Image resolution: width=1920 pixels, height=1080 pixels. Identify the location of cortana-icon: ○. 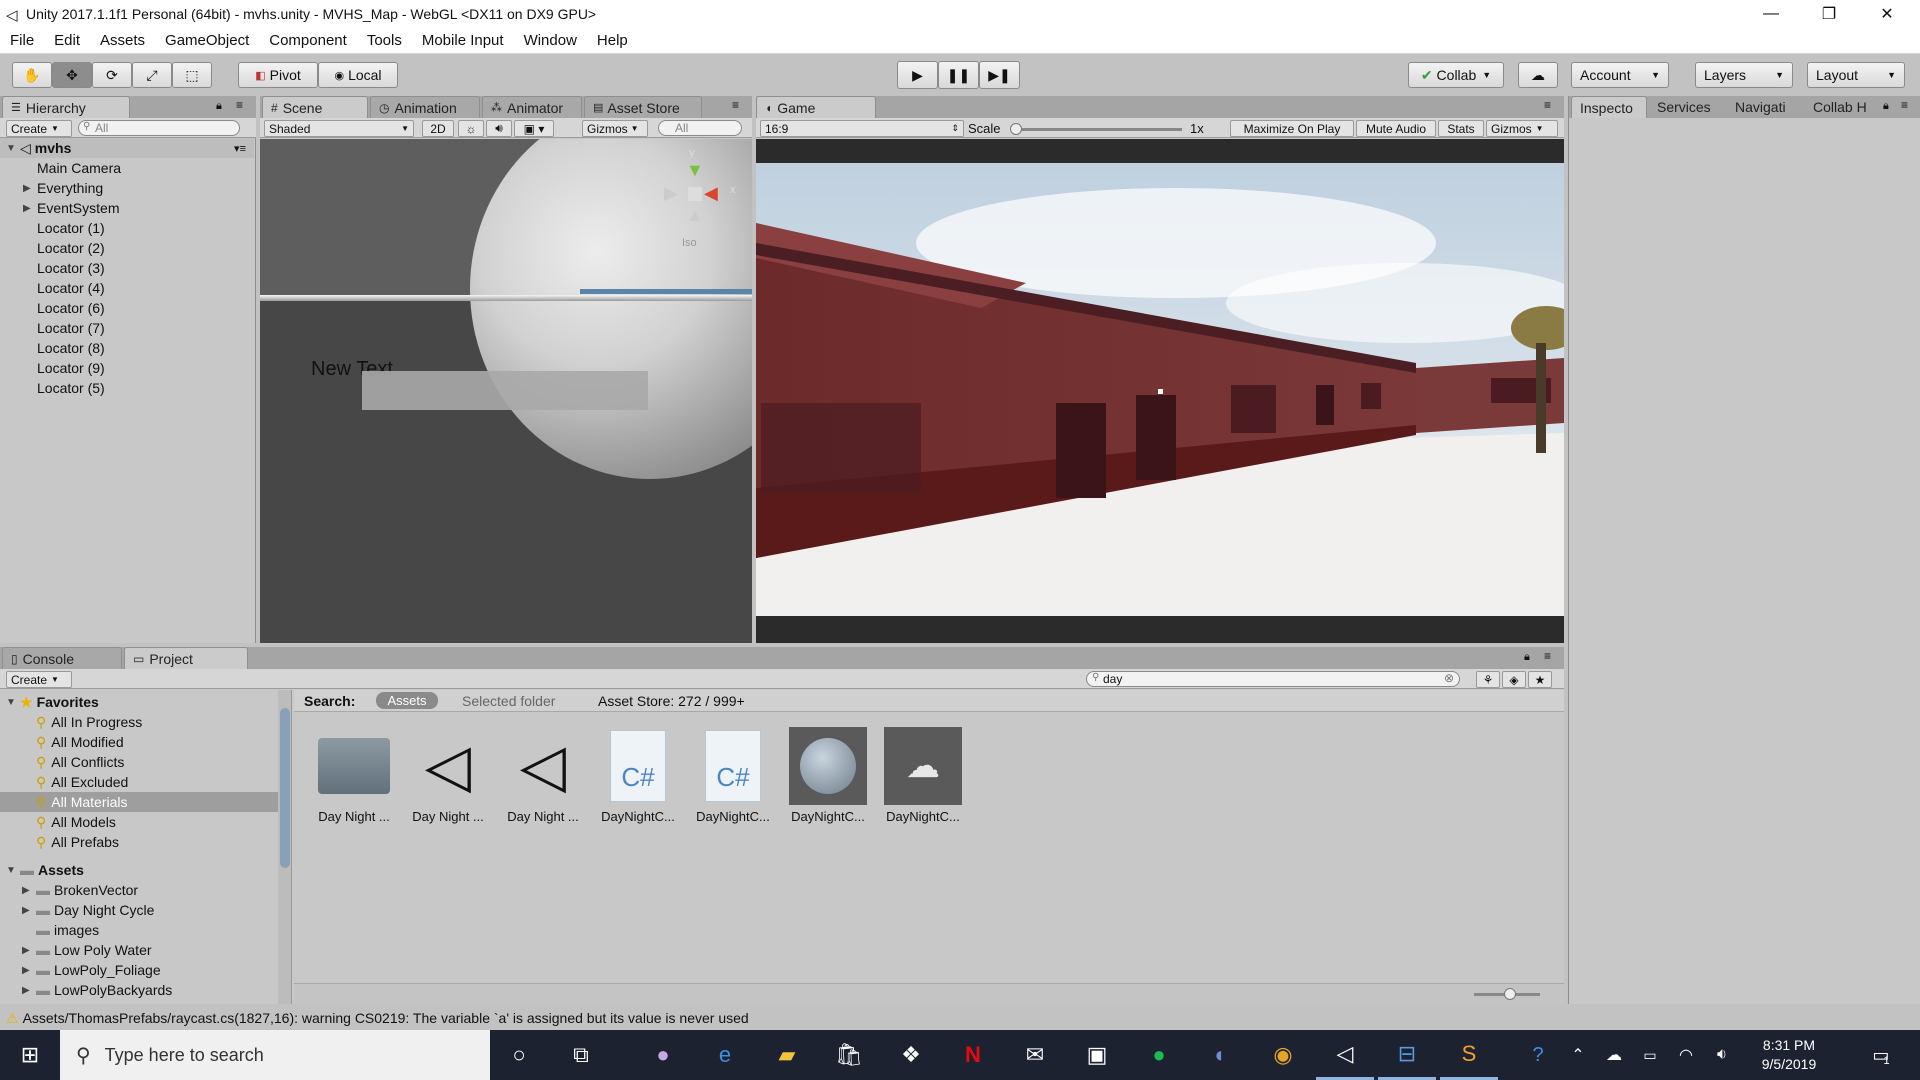
(519, 1055).